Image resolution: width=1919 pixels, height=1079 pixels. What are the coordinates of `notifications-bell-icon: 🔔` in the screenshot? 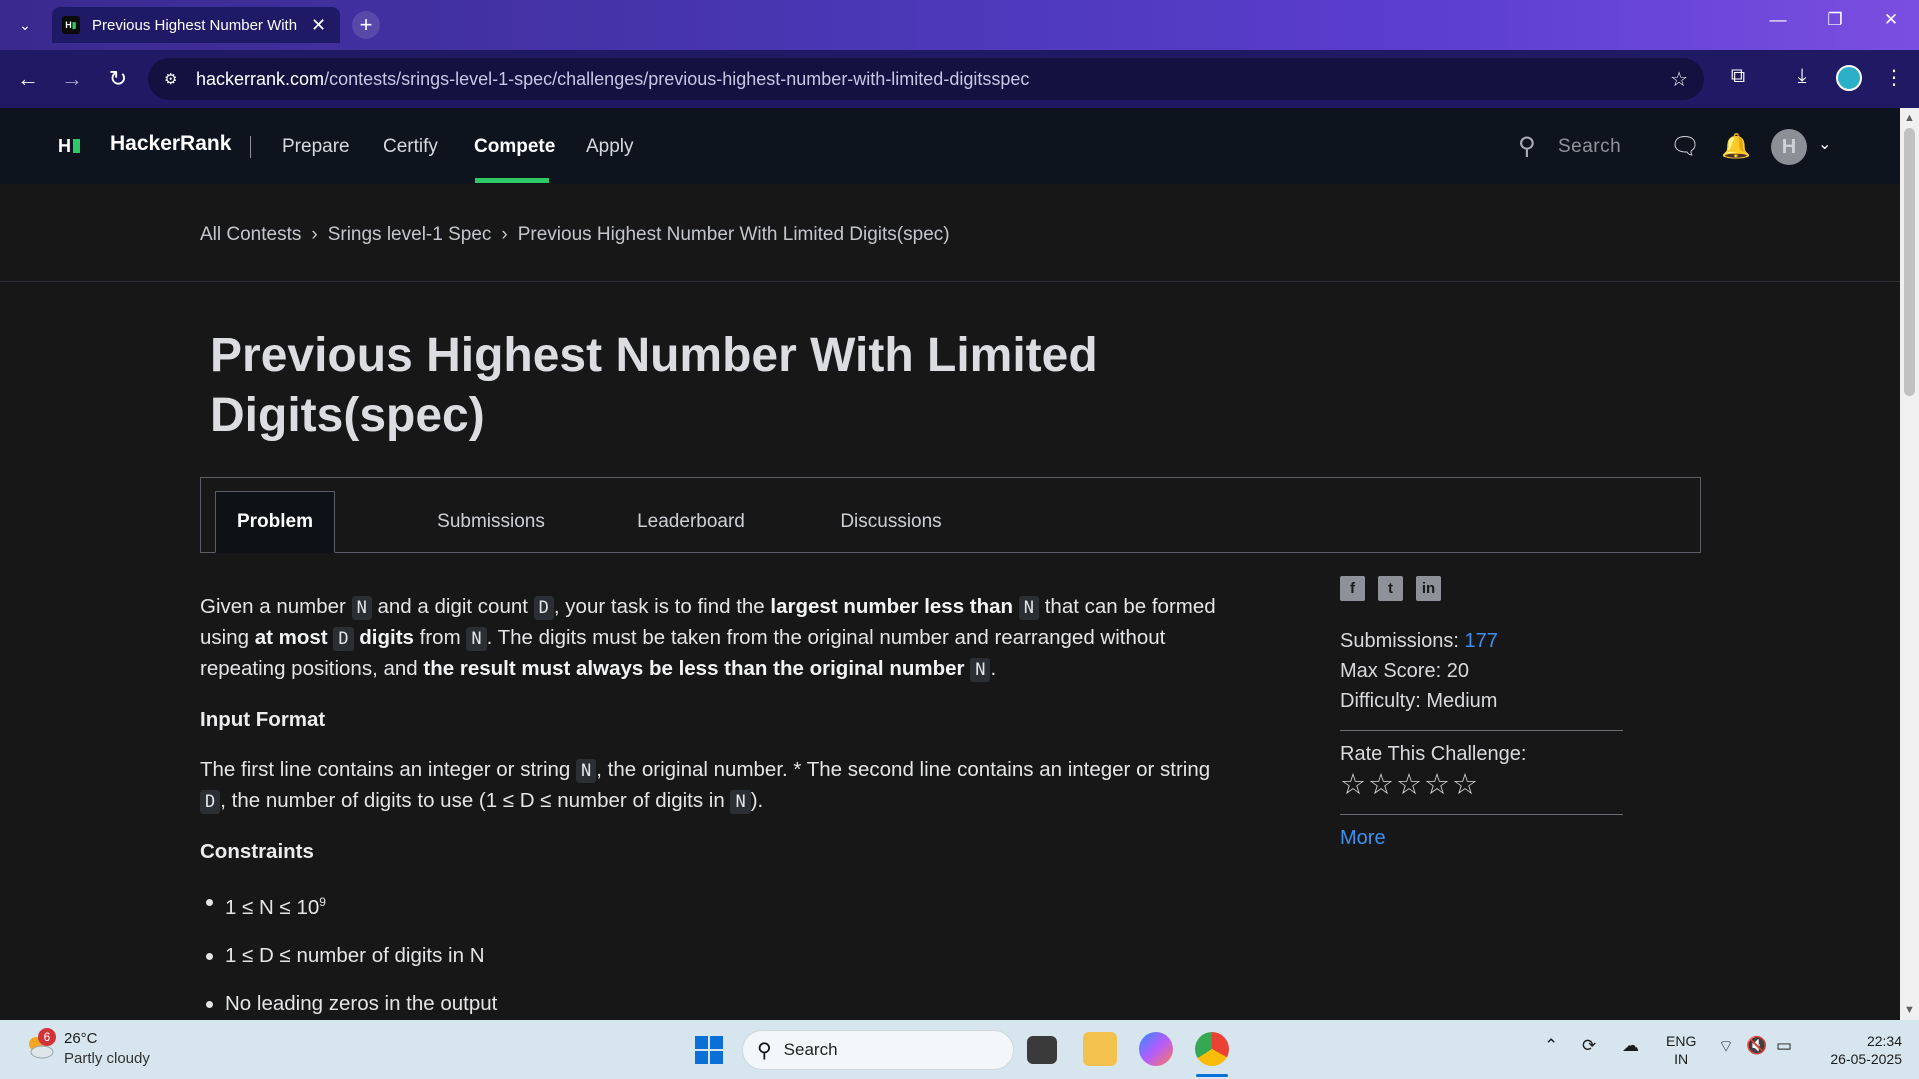 It's located at (1736, 146).